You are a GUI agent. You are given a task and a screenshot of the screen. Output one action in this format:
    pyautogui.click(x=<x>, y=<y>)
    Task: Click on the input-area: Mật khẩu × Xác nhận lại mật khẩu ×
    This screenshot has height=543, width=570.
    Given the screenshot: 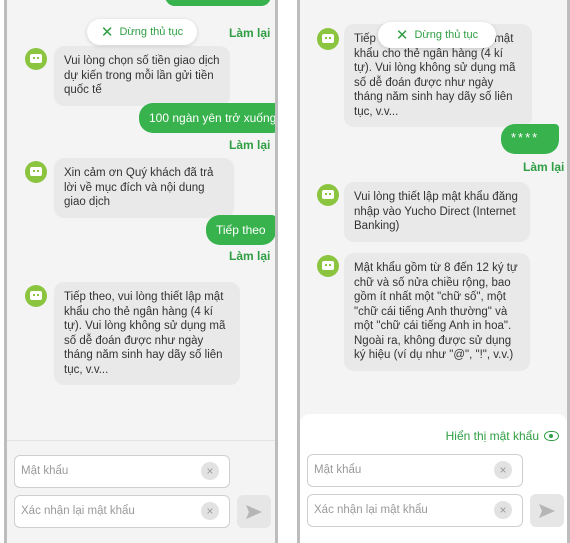 What is the action you would take?
    pyautogui.click(x=141, y=491)
    